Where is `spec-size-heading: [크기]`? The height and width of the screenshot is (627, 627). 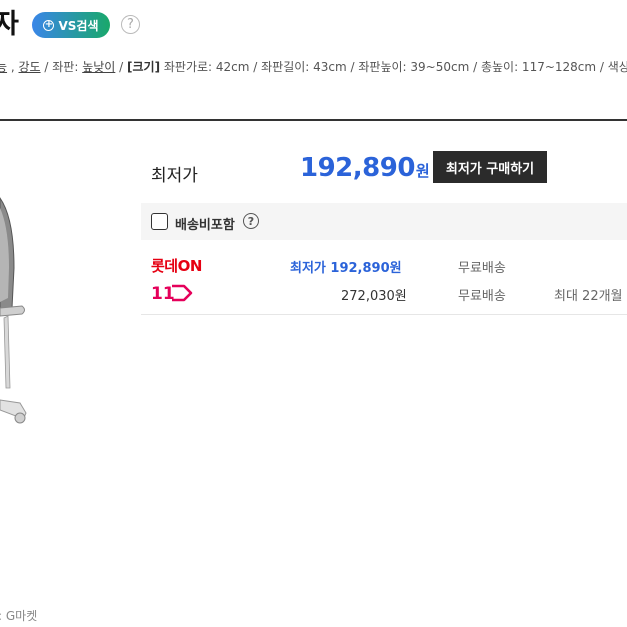 spec-size-heading: [크기] is located at coordinates (144, 67).